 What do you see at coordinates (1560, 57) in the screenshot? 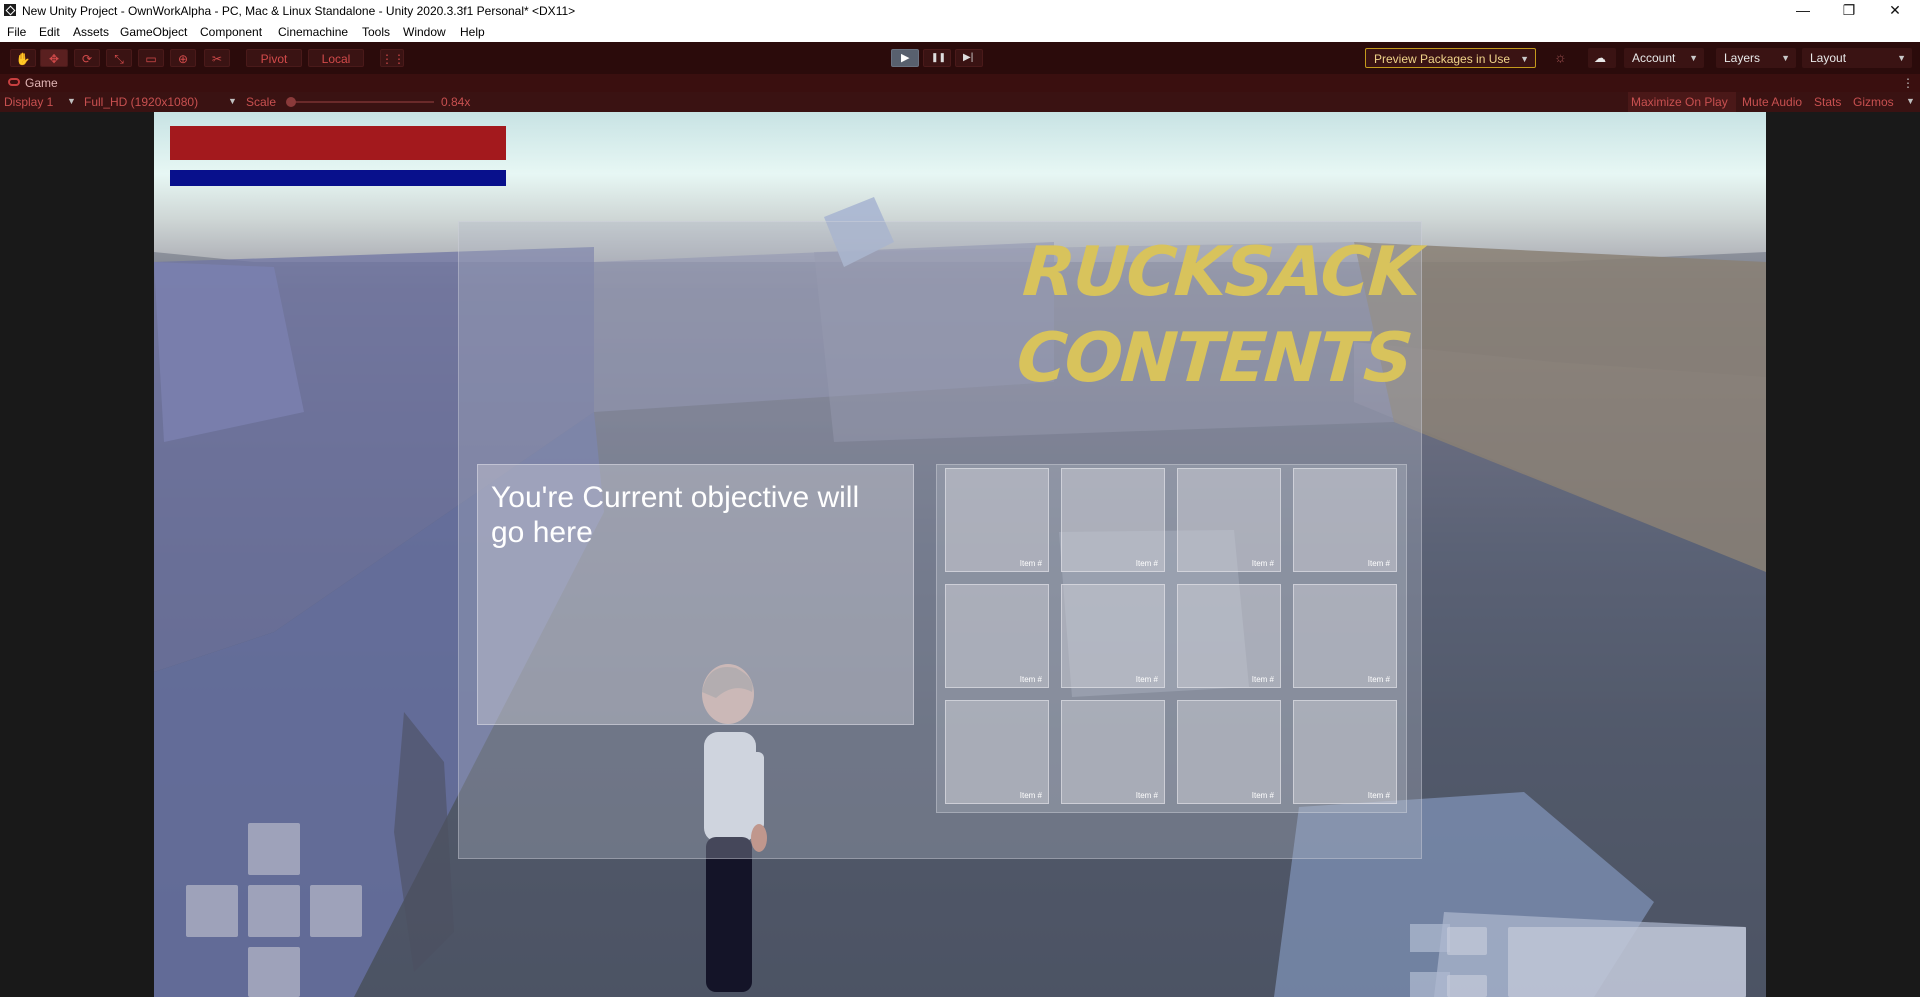
I see `settings-icon: ☼` at bounding box center [1560, 57].